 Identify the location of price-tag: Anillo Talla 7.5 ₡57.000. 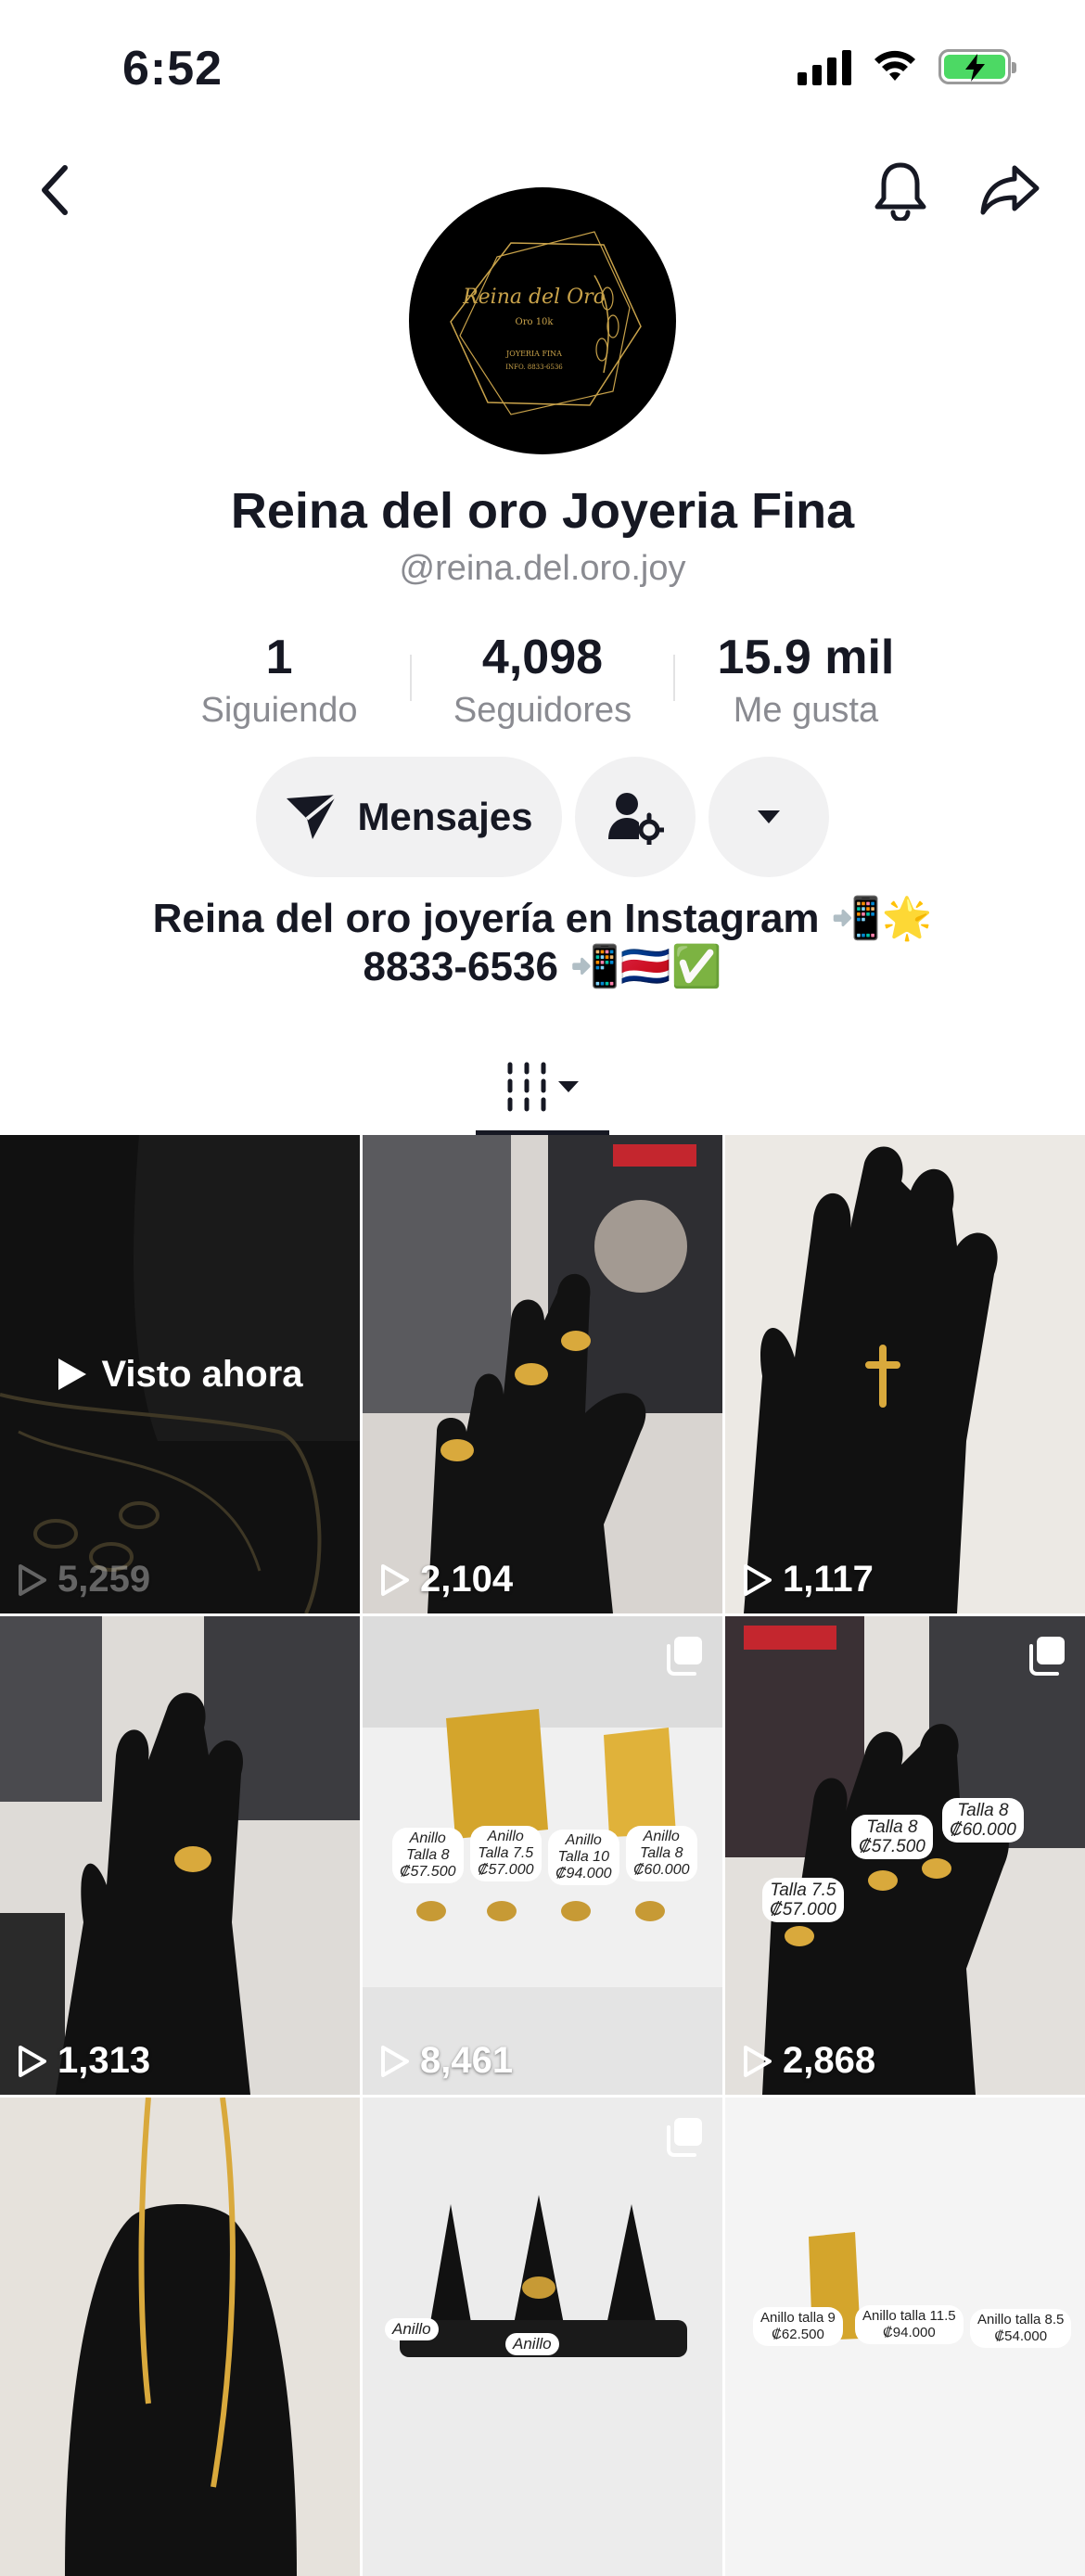
(506, 1853).